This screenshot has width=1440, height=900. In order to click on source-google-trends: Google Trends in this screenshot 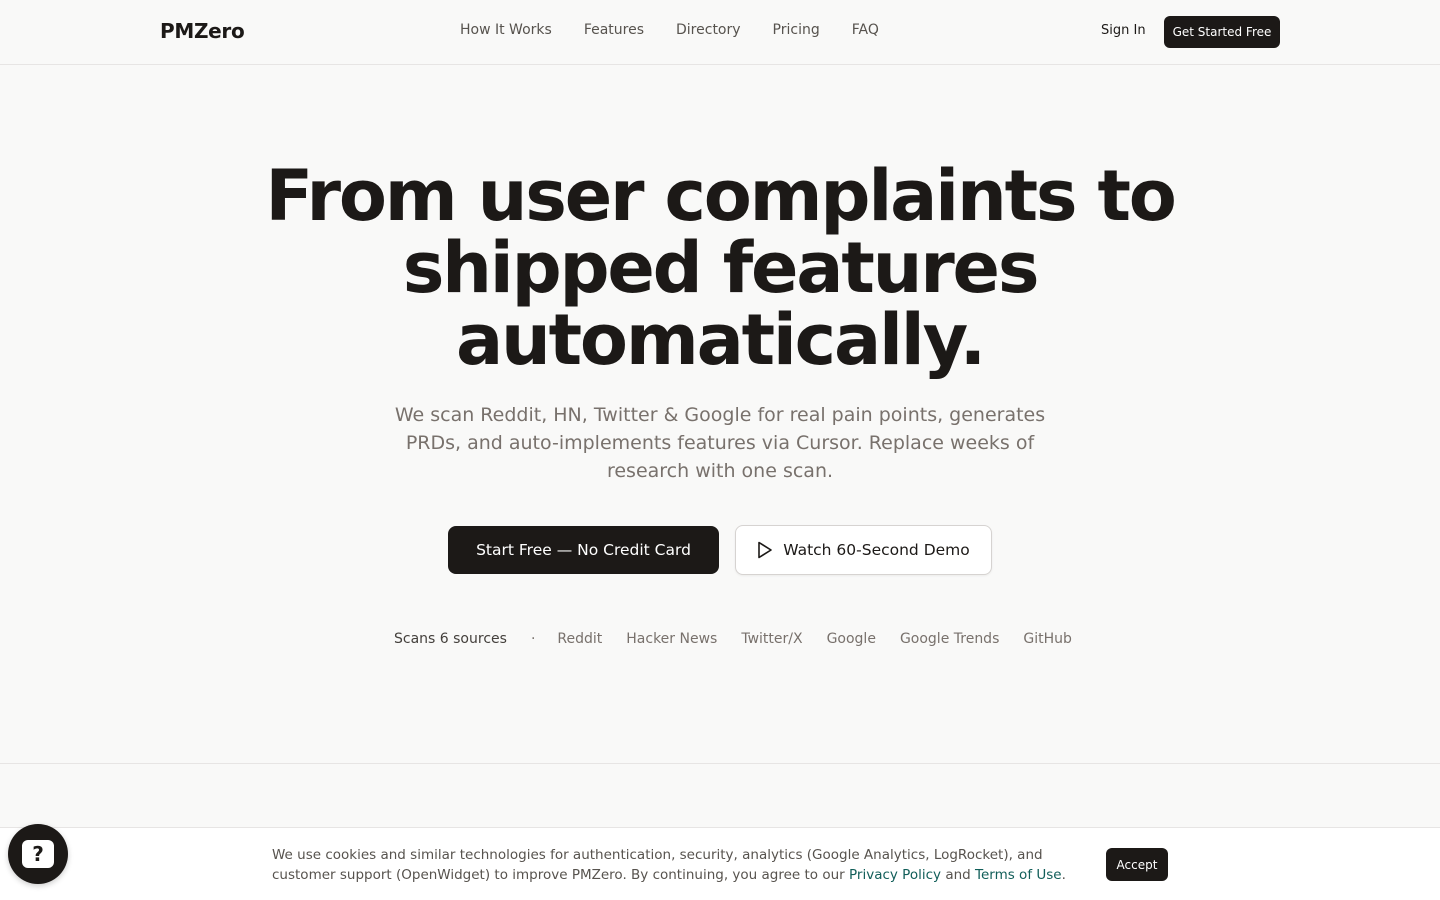, I will do `click(949, 639)`.